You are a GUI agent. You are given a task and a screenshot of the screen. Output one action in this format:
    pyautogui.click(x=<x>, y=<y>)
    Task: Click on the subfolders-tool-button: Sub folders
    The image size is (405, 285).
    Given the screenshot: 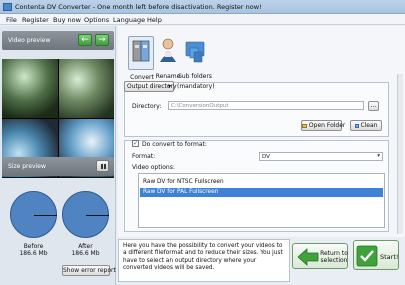 What is the action you would take?
    pyautogui.click(x=195, y=58)
    